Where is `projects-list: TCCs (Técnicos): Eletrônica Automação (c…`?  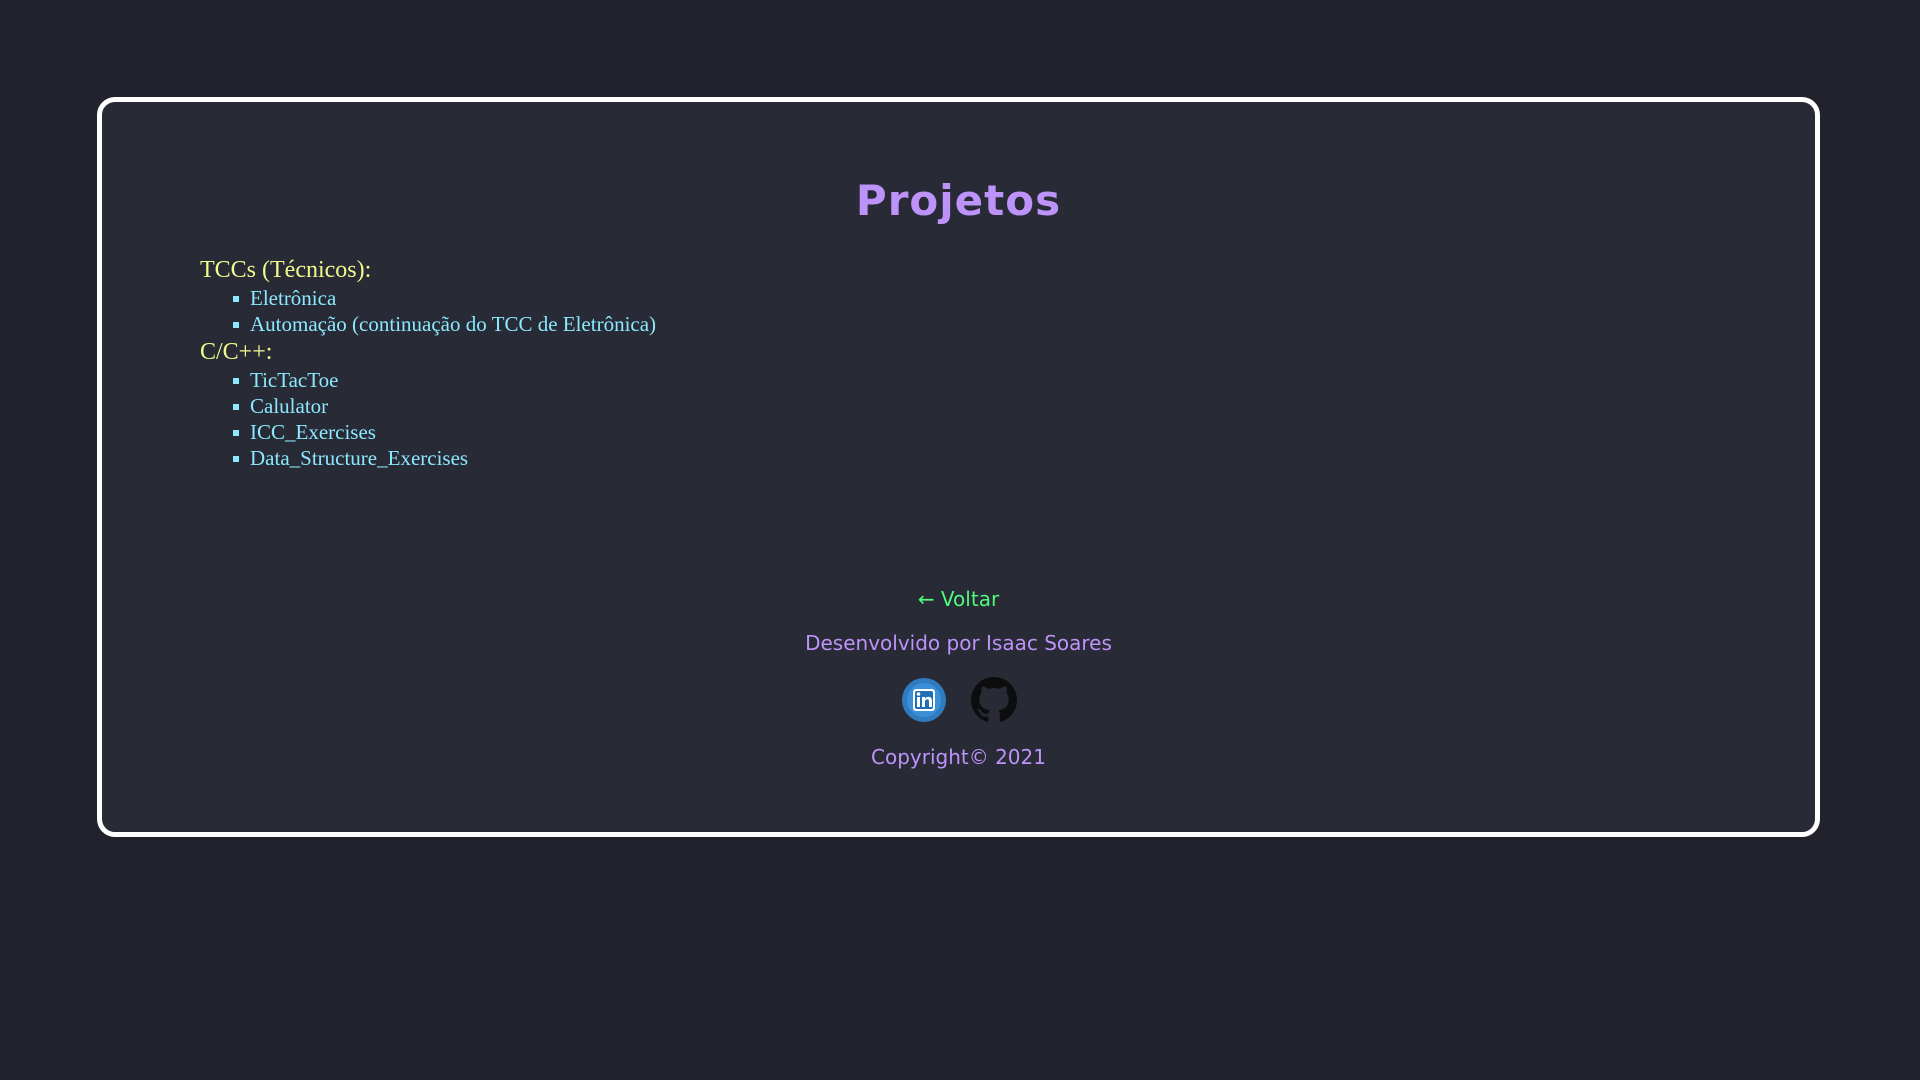 projects-list: TCCs (Técnicos): Eletrônica Automação (c… is located at coordinates (650, 363).